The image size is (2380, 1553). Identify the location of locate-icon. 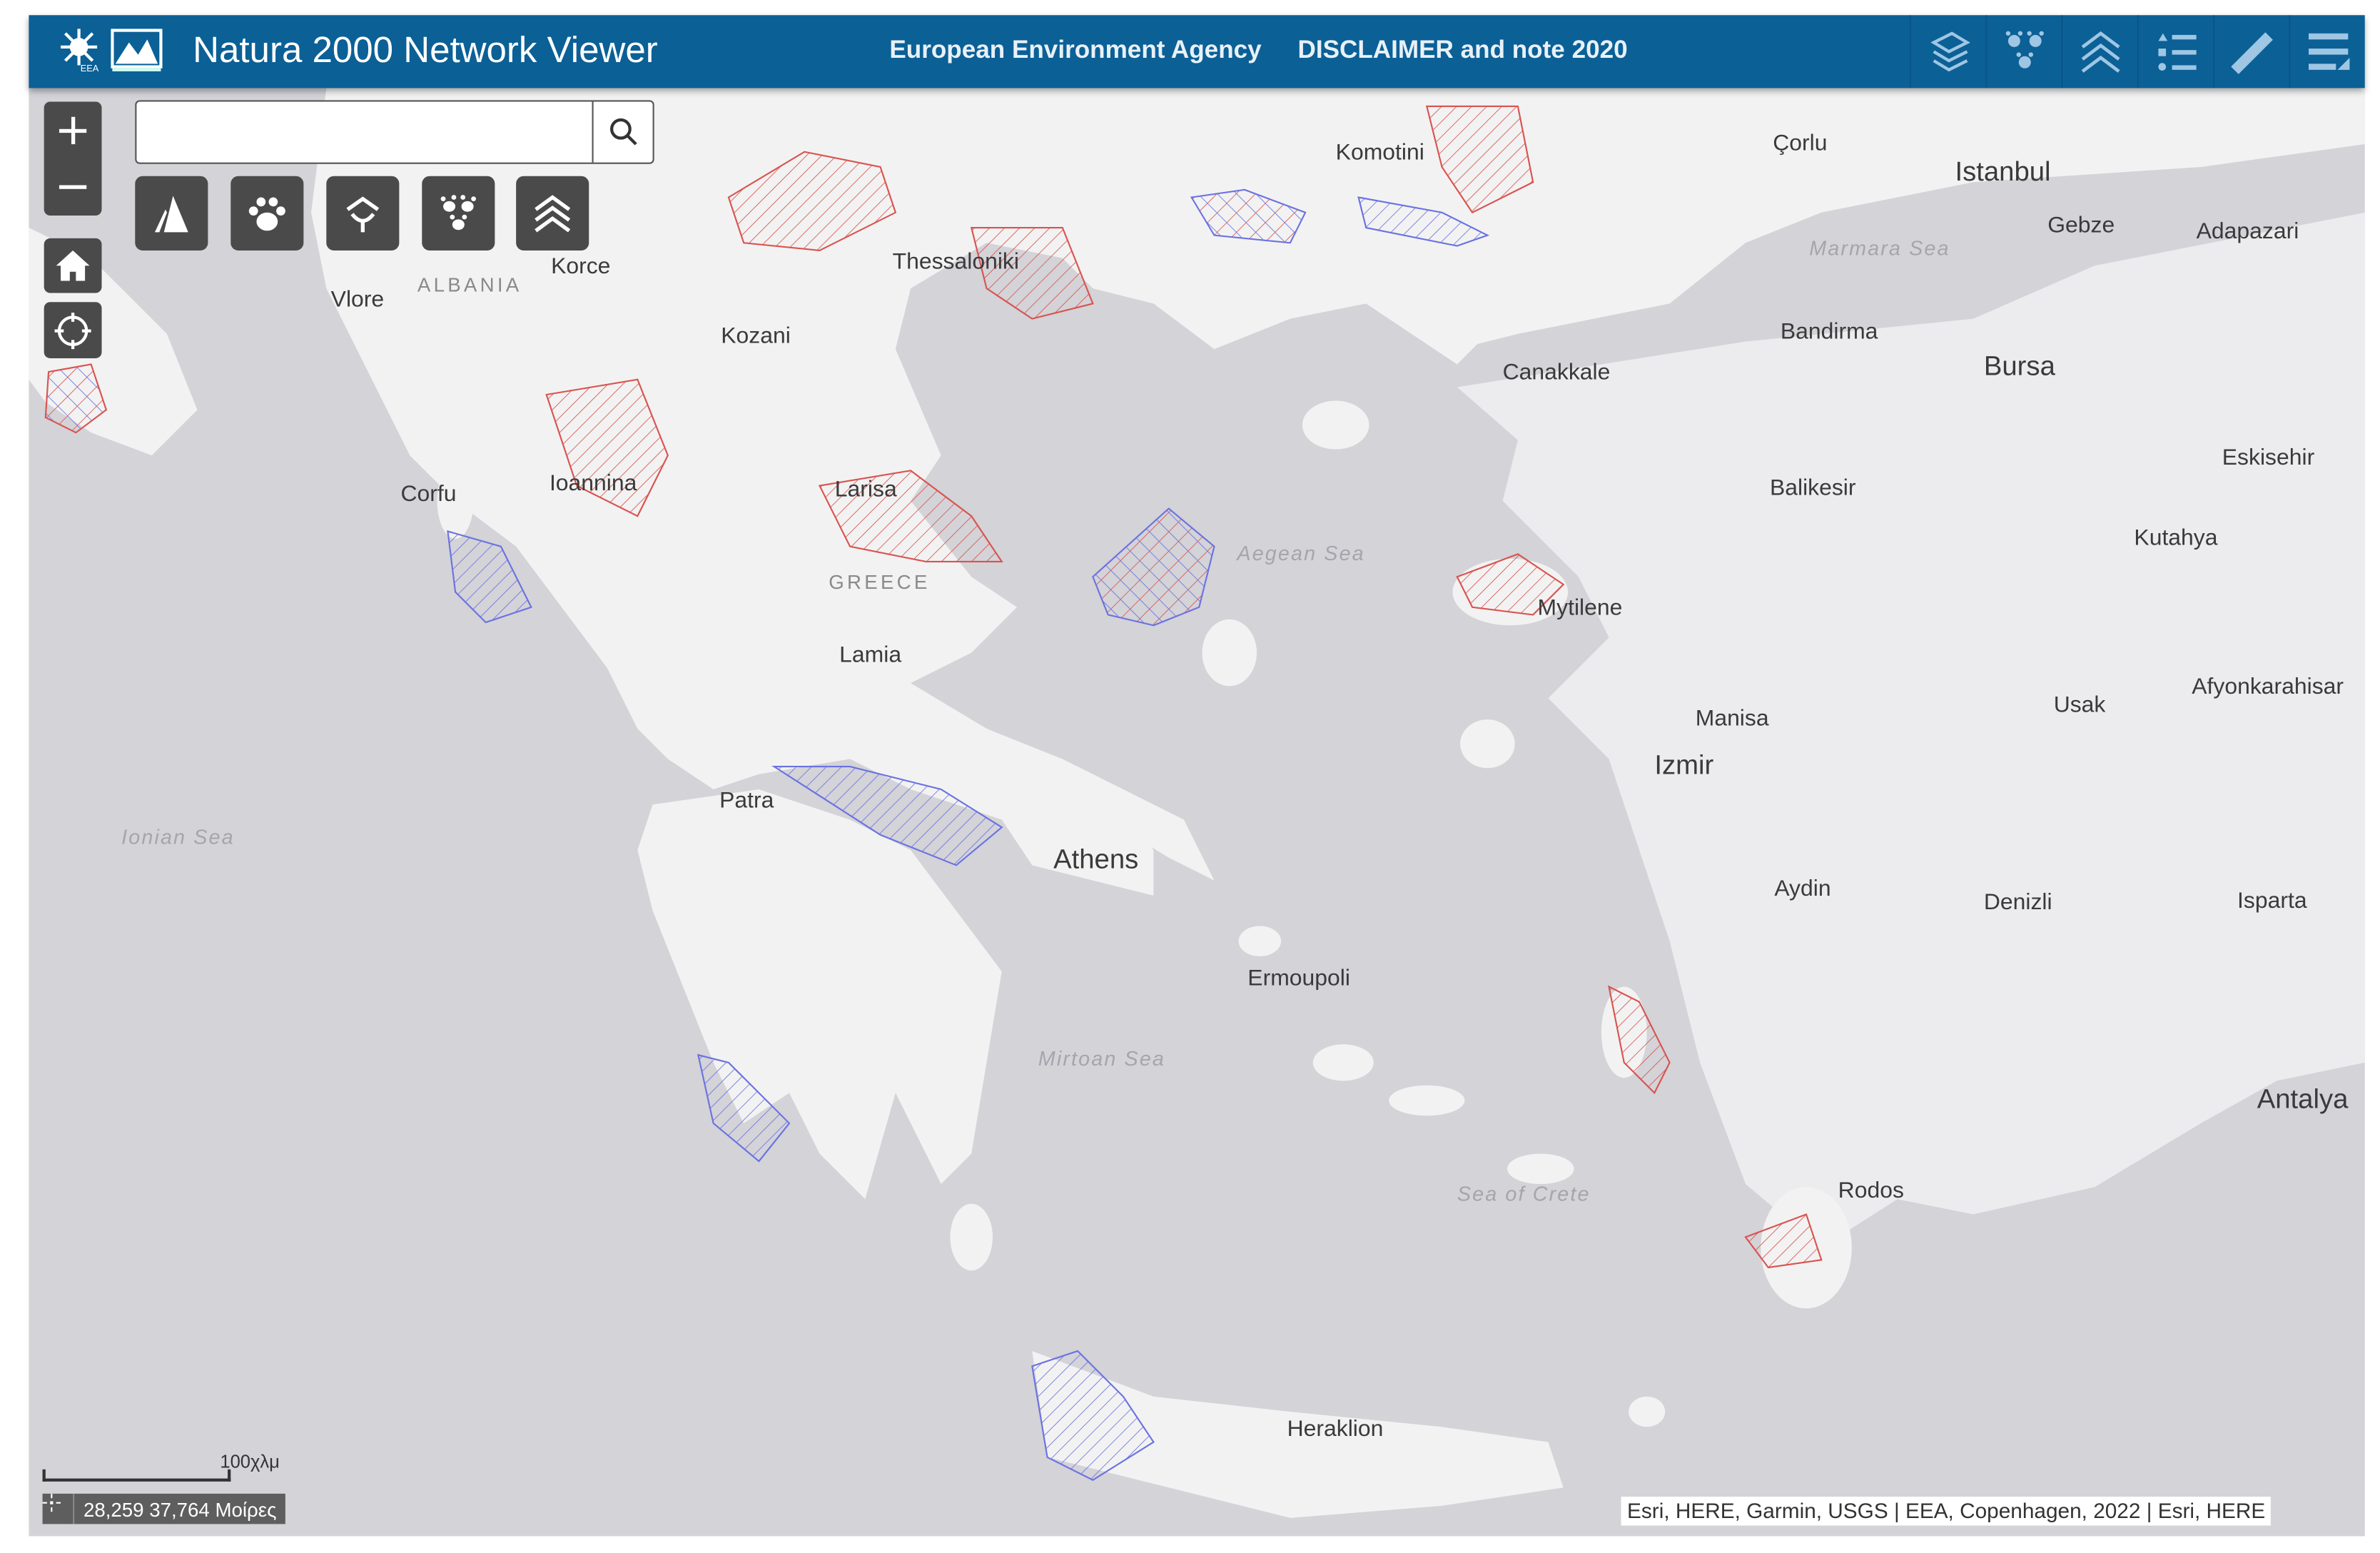
(72, 331).